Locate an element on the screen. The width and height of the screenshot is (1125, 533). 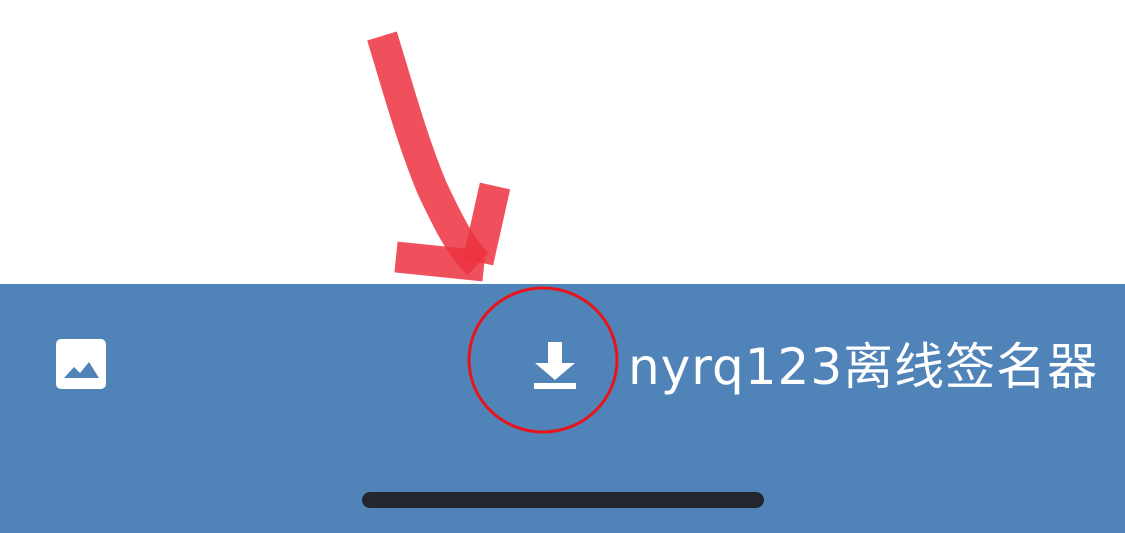
download-icon is located at coordinates (555, 365).